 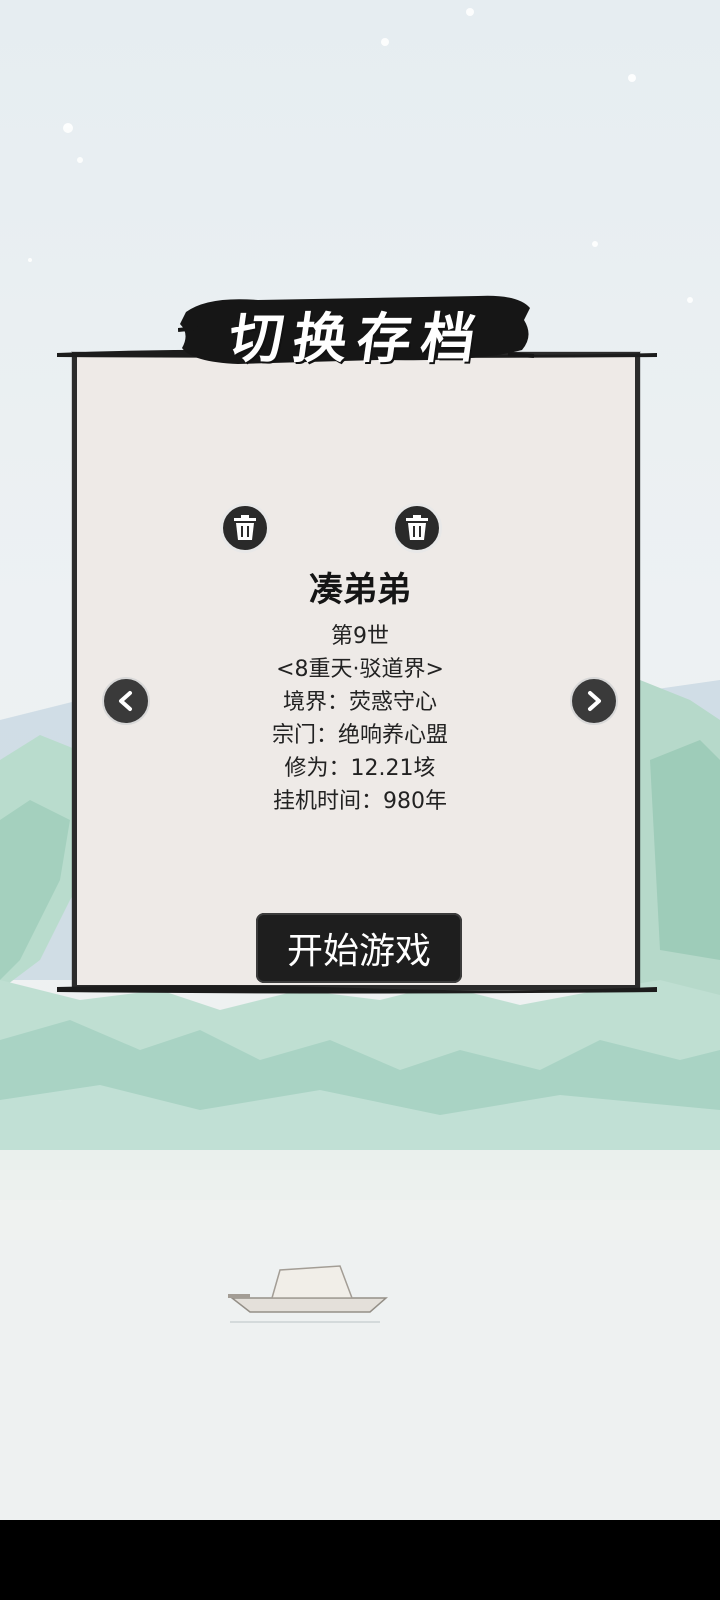 I want to click on system-nav-bar, so click(x=360, y=1560).